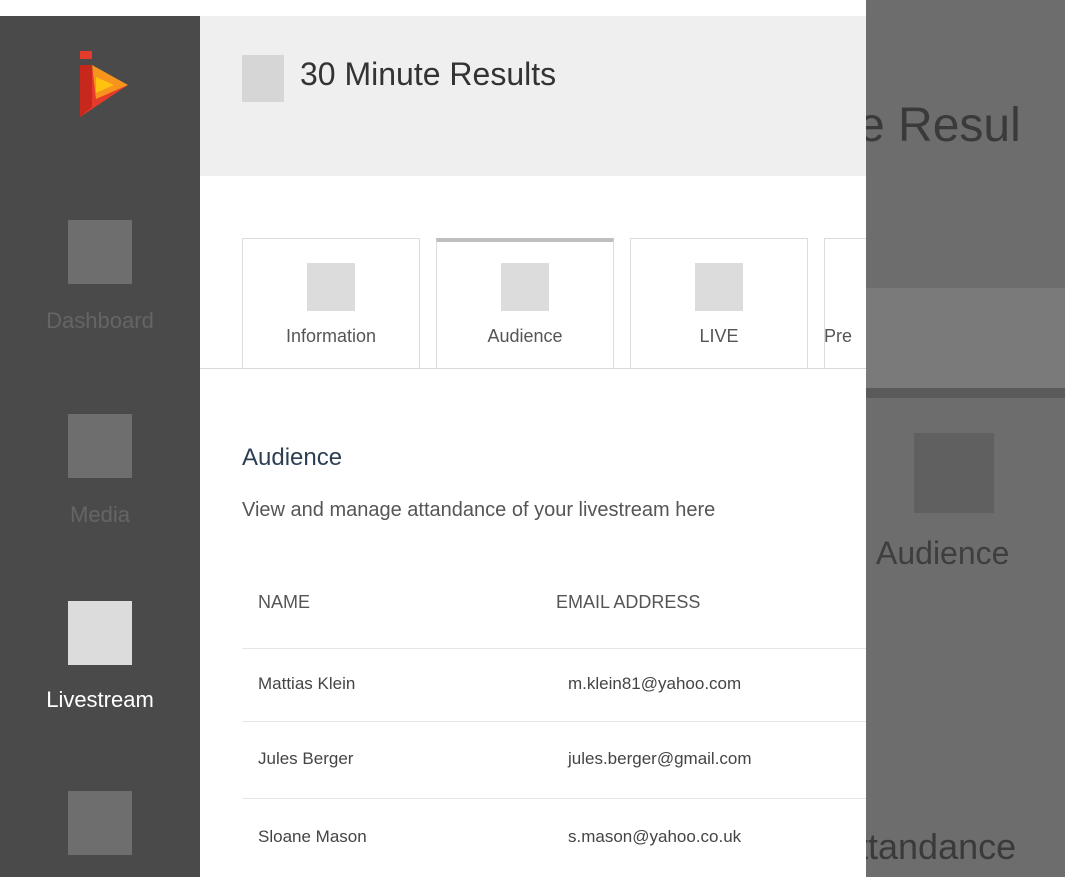  I want to click on nav-item-more, so click(100, 834).